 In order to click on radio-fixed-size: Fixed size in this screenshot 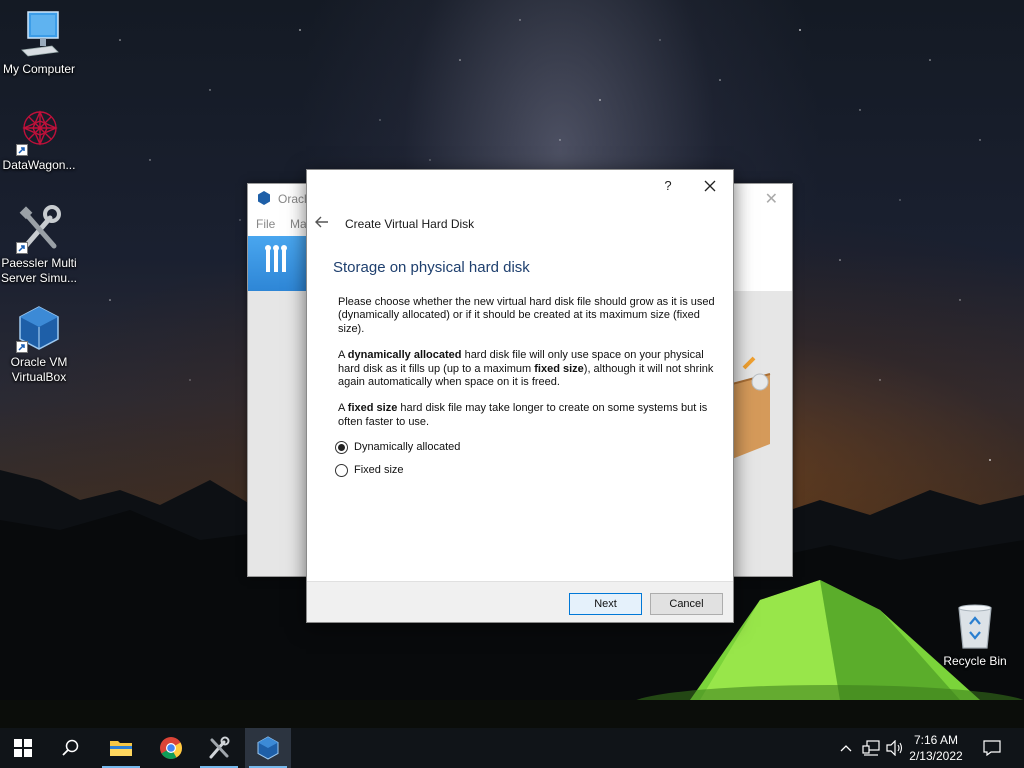, I will do `click(369, 470)`.